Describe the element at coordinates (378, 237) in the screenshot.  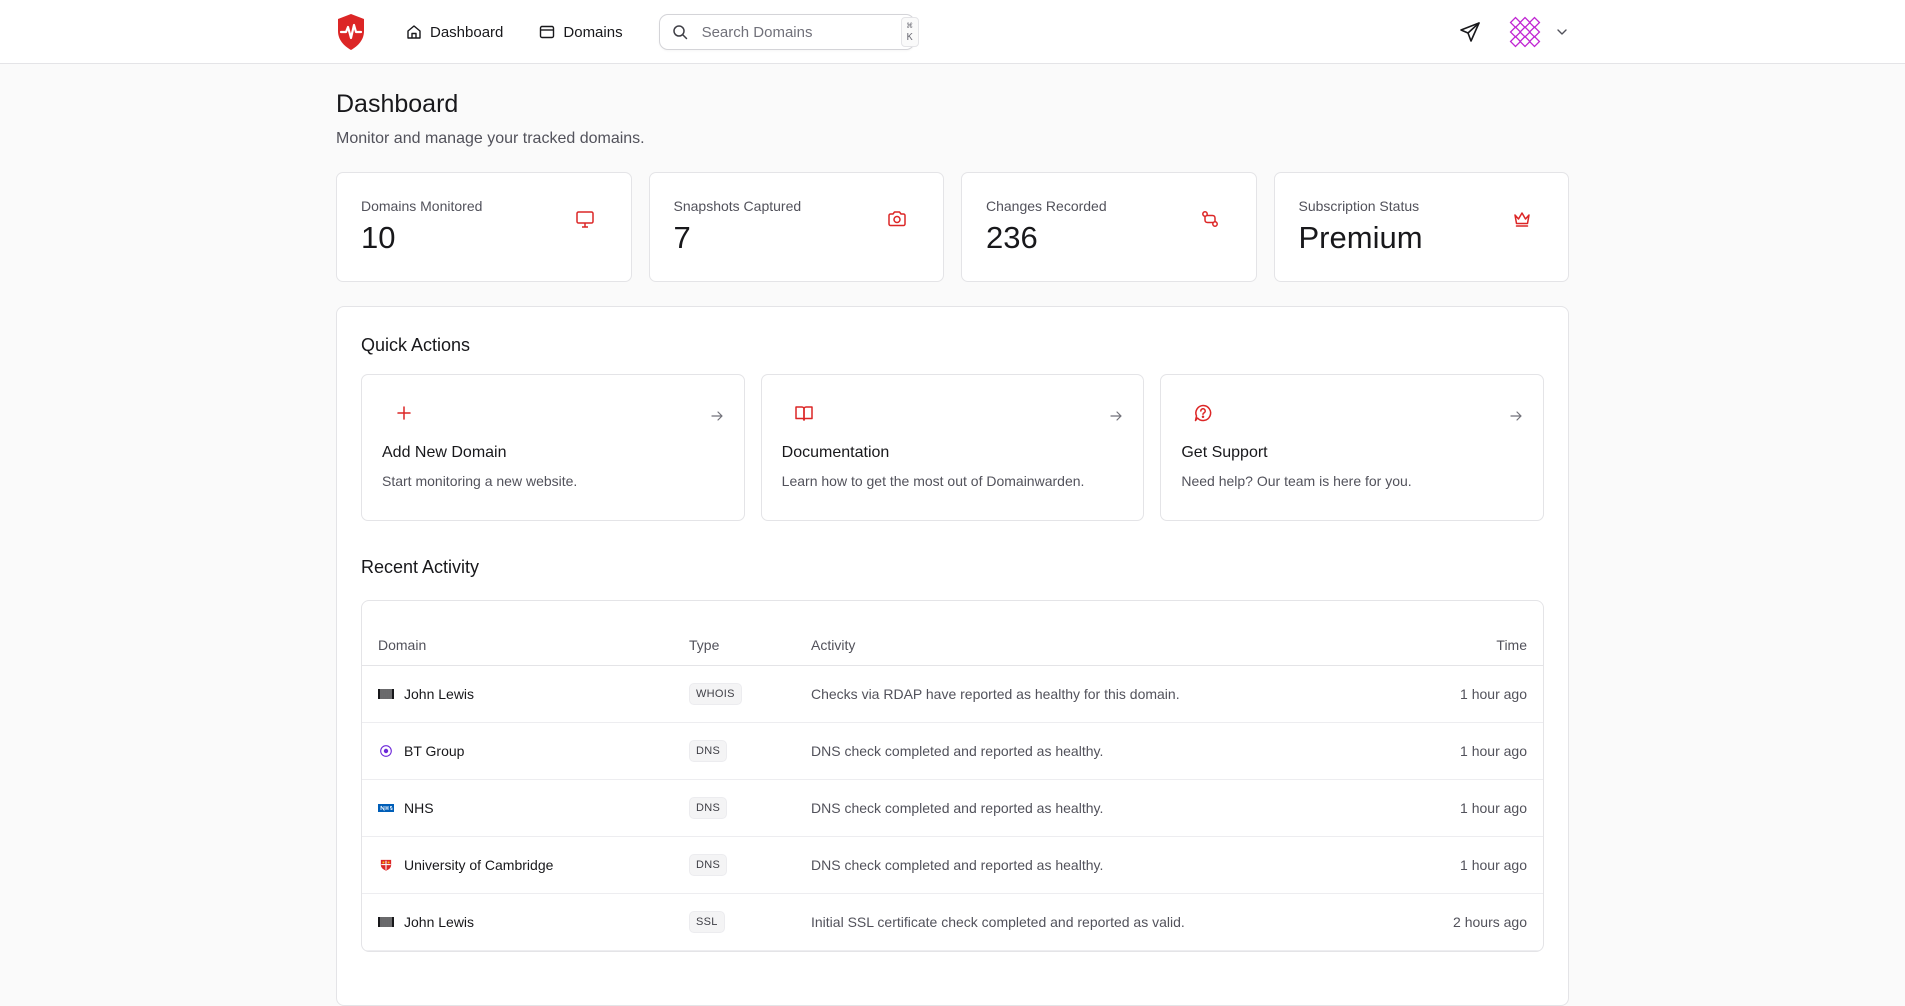
I see `stat-value: 10` at that location.